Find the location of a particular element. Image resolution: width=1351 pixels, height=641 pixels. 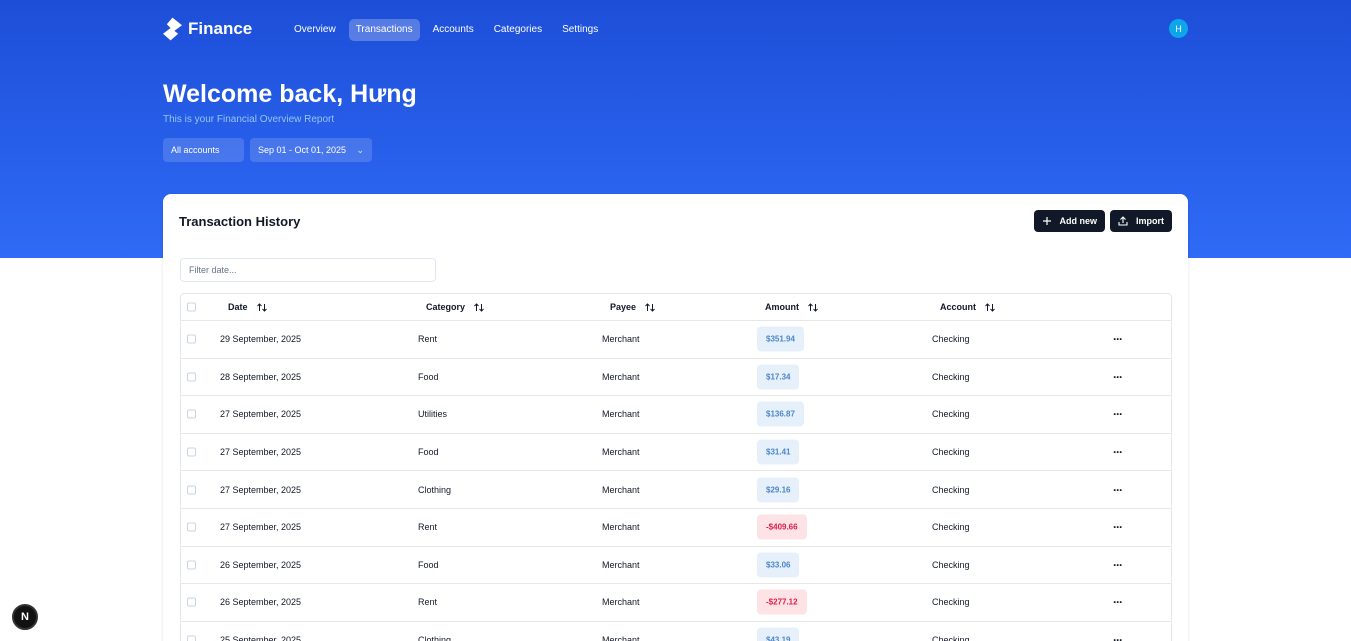

amount-cell: $17.34 is located at coordinates (778, 377).